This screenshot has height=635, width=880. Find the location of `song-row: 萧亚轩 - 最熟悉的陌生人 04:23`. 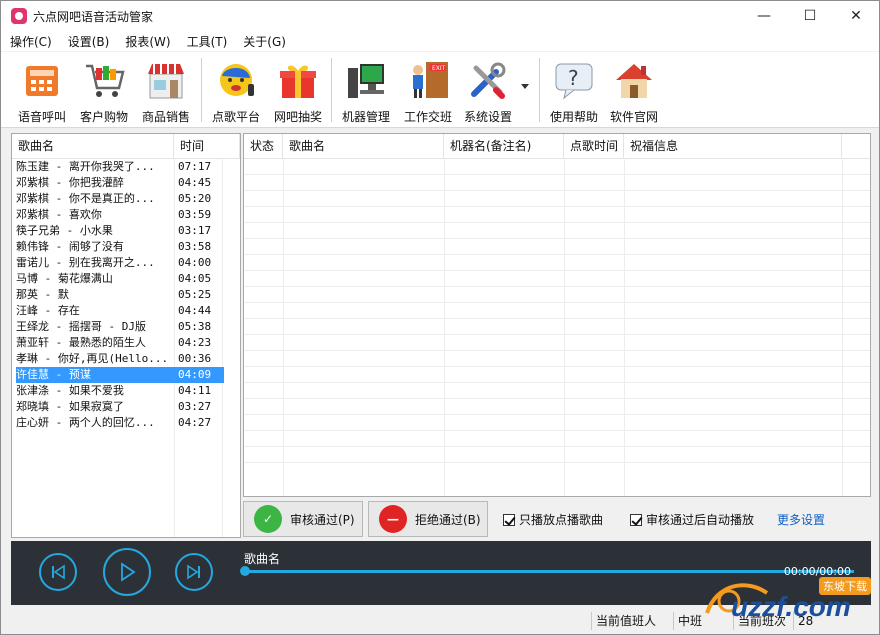

song-row: 萧亚轩 - 最熟悉的陌生人 04:23 is located at coordinates (120, 343).